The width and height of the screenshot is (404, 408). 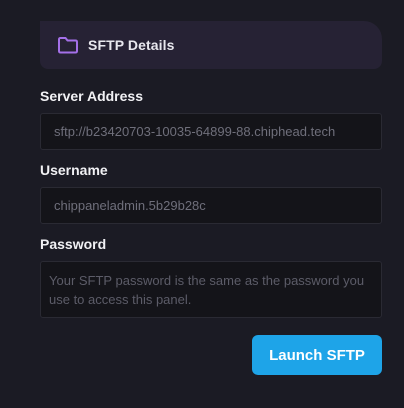 What do you see at coordinates (131, 45) in the screenshot?
I see `header-title: SFTP Details` at bounding box center [131, 45].